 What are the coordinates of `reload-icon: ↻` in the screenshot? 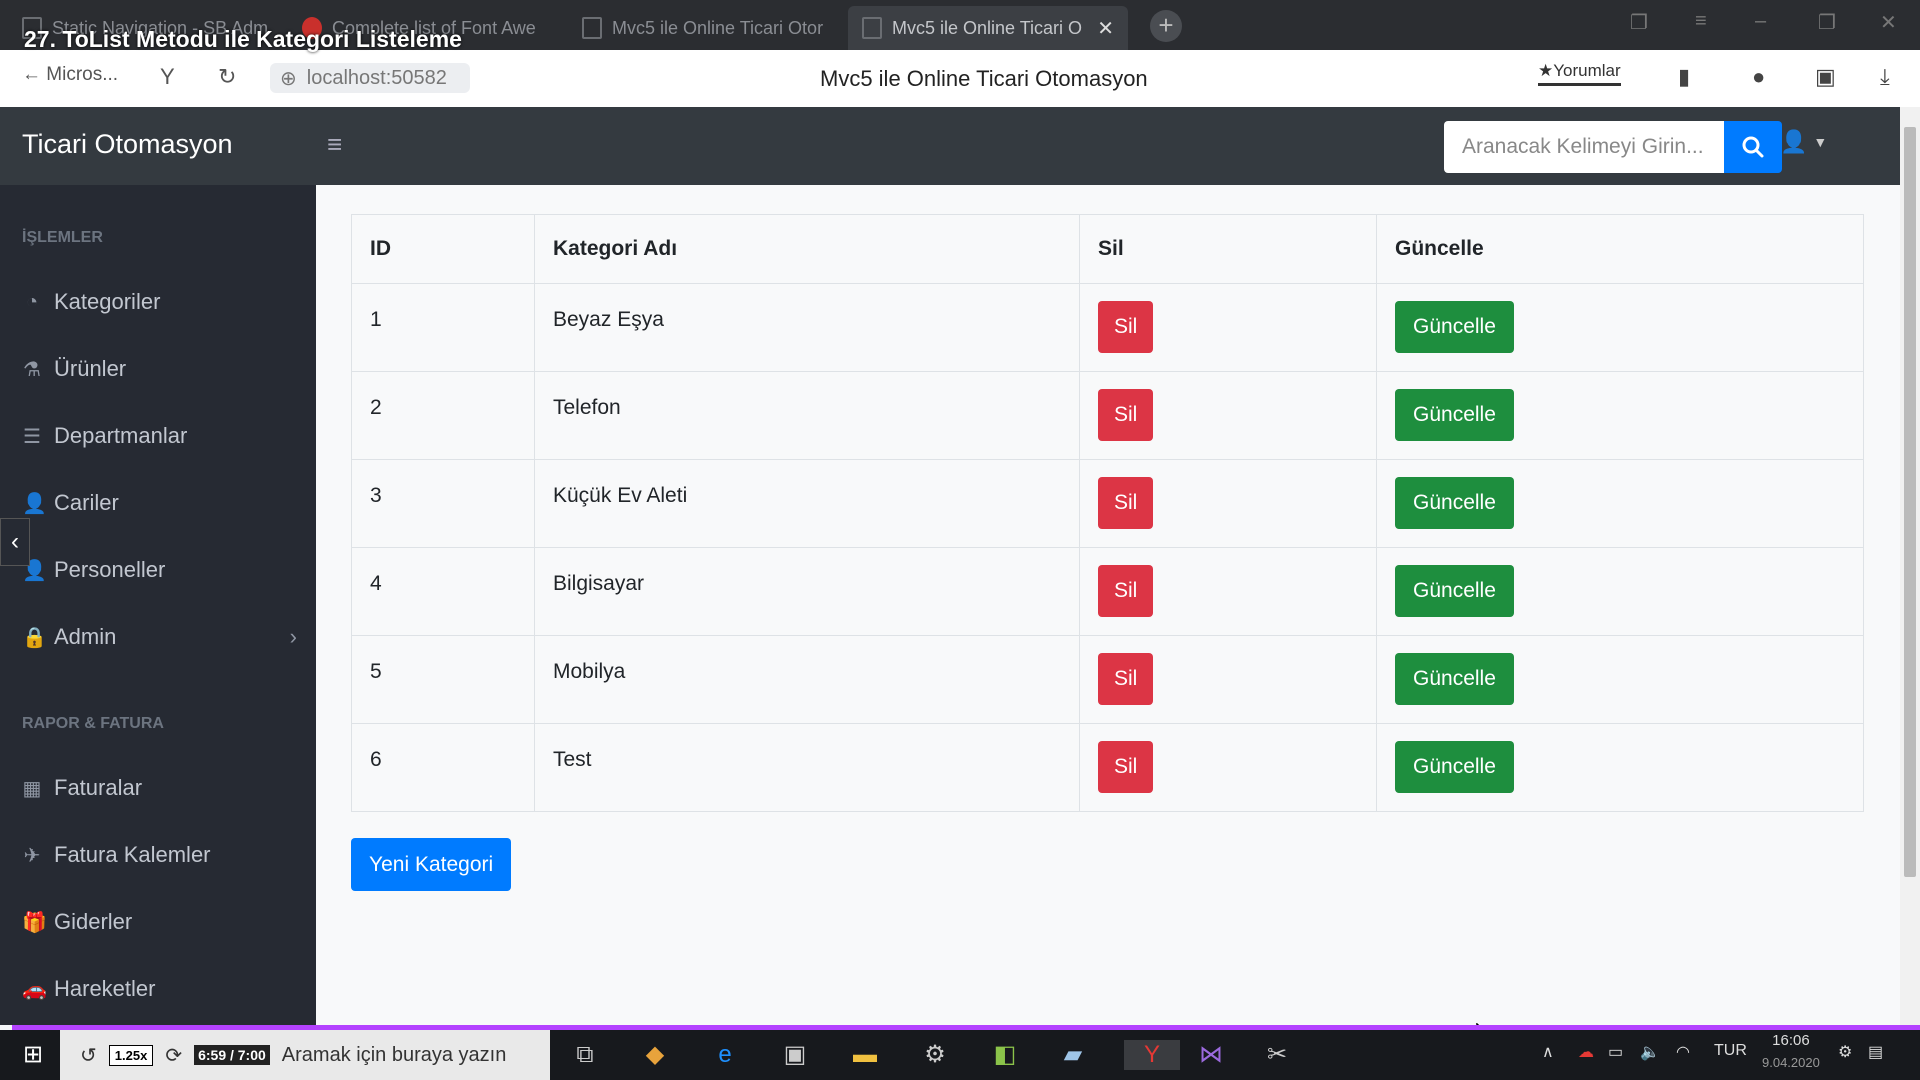 It's located at (227, 77).